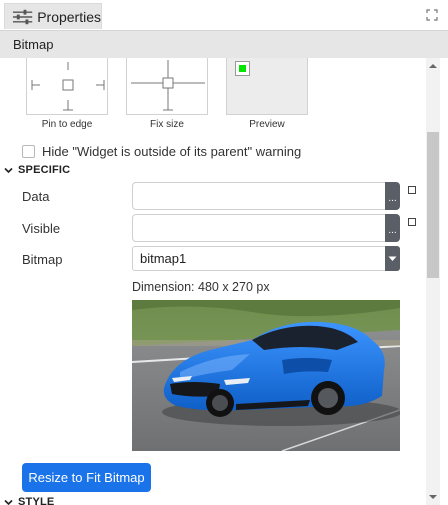 The height and width of the screenshot is (505, 448). What do you see at coordinates (67, 124) in the screenshot?
I see `pin-to-edge-label: Pin to edge` at bounding box center [67, 124].